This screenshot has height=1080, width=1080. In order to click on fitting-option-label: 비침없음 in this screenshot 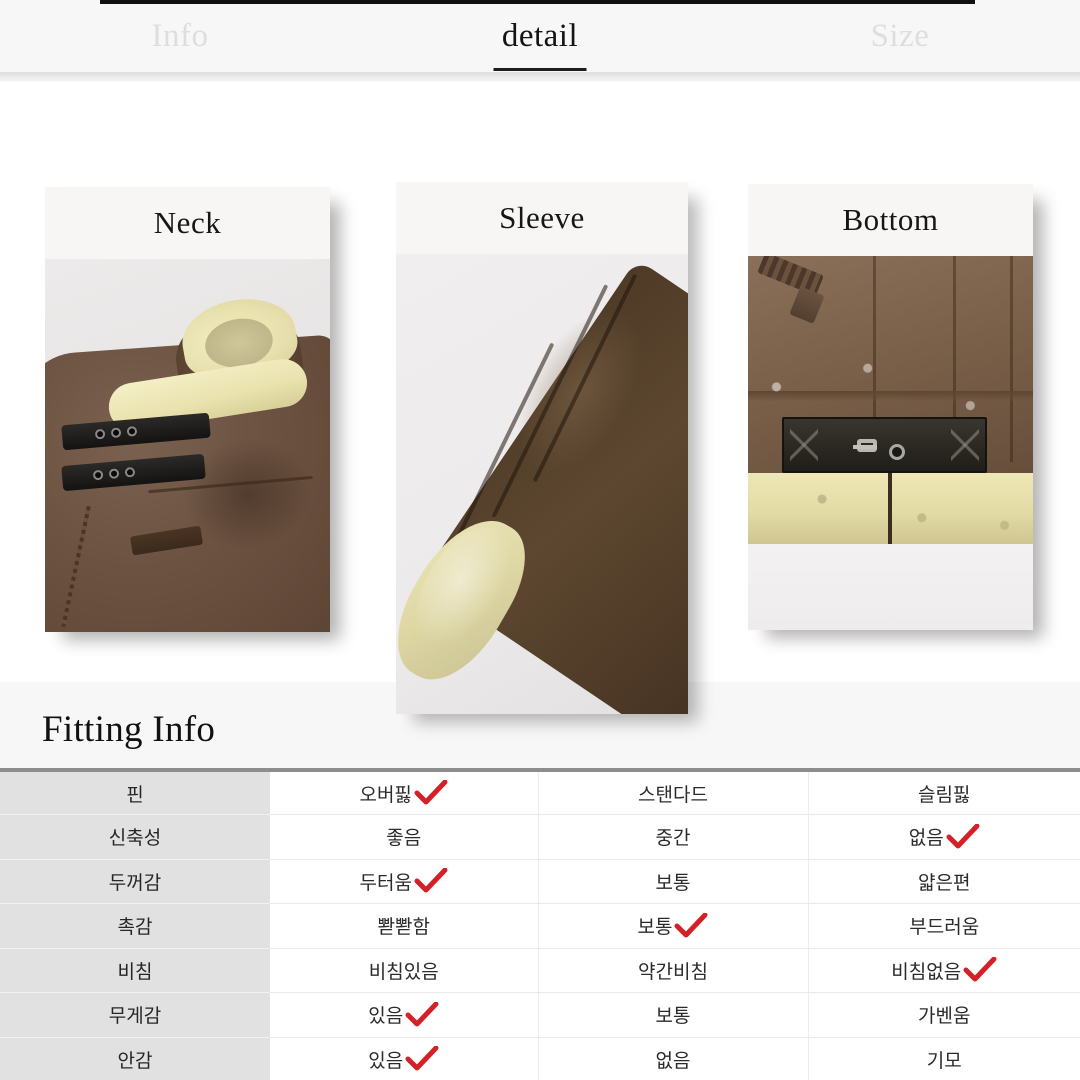, I will do `click(926, 971)`.